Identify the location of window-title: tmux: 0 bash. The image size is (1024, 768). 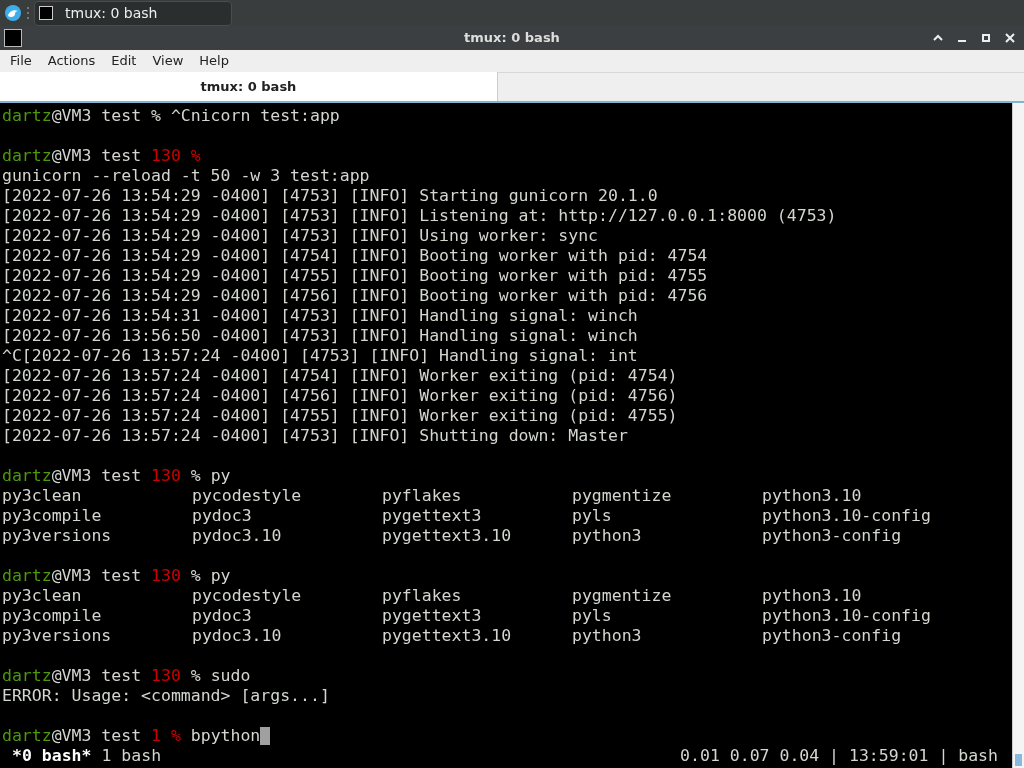
(512, 38).